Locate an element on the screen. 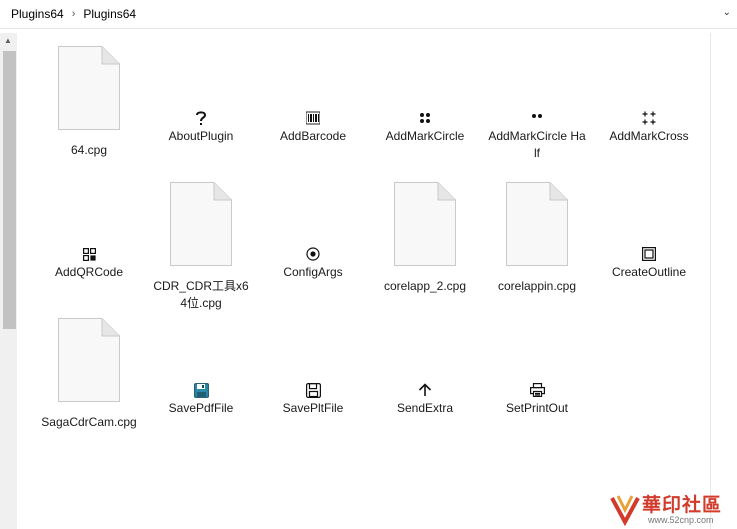 This screenshot has width=737, height=529. file-label: corelapp_2.cpg is located at coordinates (425, 286).